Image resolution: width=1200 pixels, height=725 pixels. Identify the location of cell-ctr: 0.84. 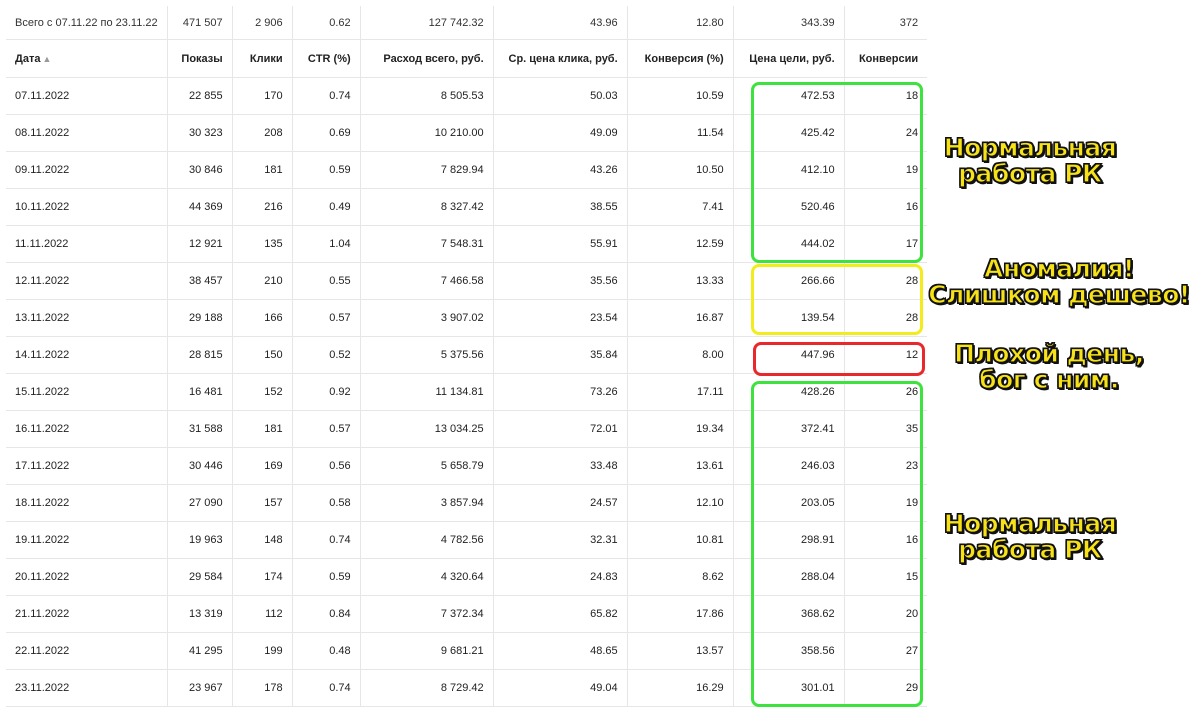
(326, 614).